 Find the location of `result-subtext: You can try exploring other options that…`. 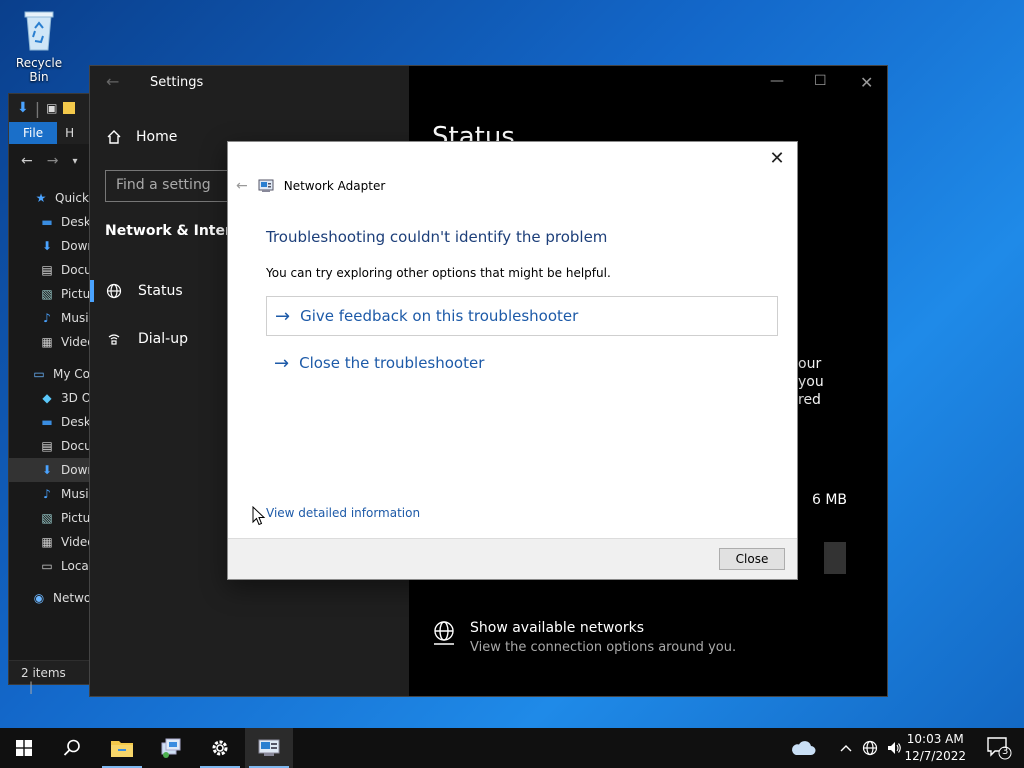

result-subtext: You can try exploring other options that… is located at coordinates (438, 273).